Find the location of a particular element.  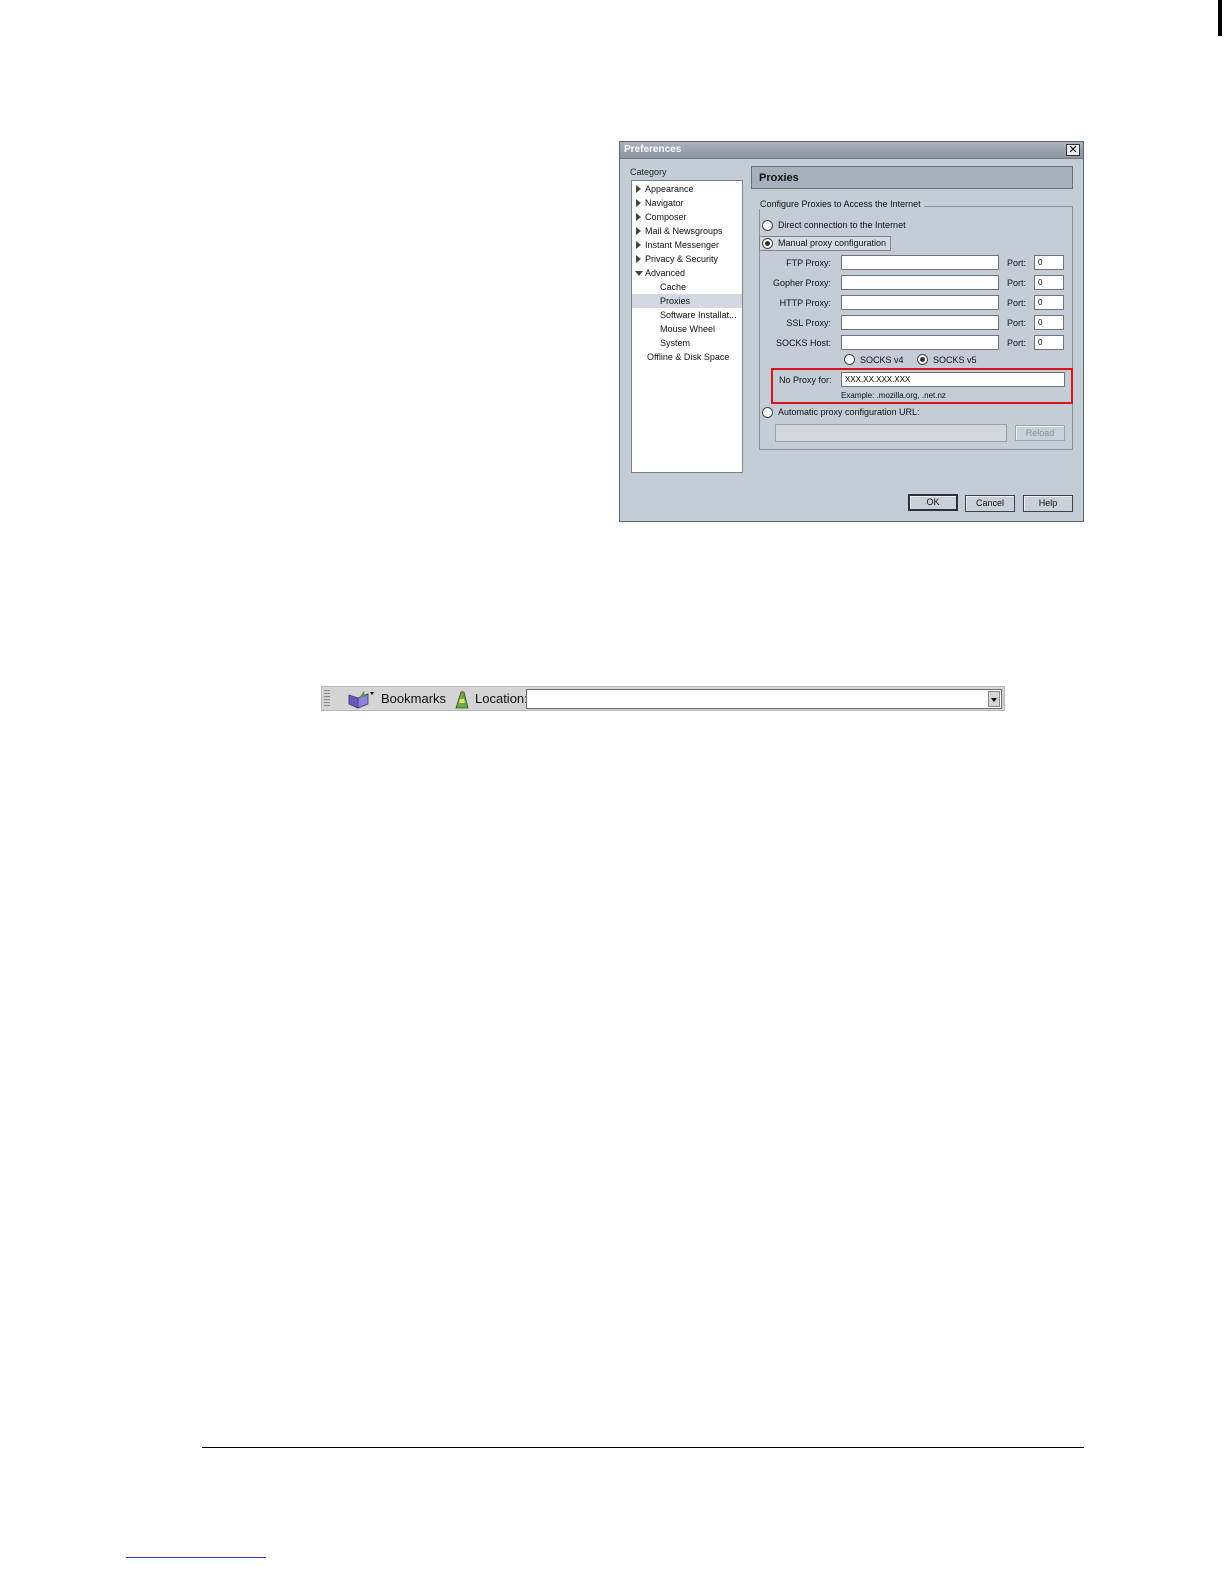

tree-item-label: Instant Messenger is located at coordinates (682, 245).